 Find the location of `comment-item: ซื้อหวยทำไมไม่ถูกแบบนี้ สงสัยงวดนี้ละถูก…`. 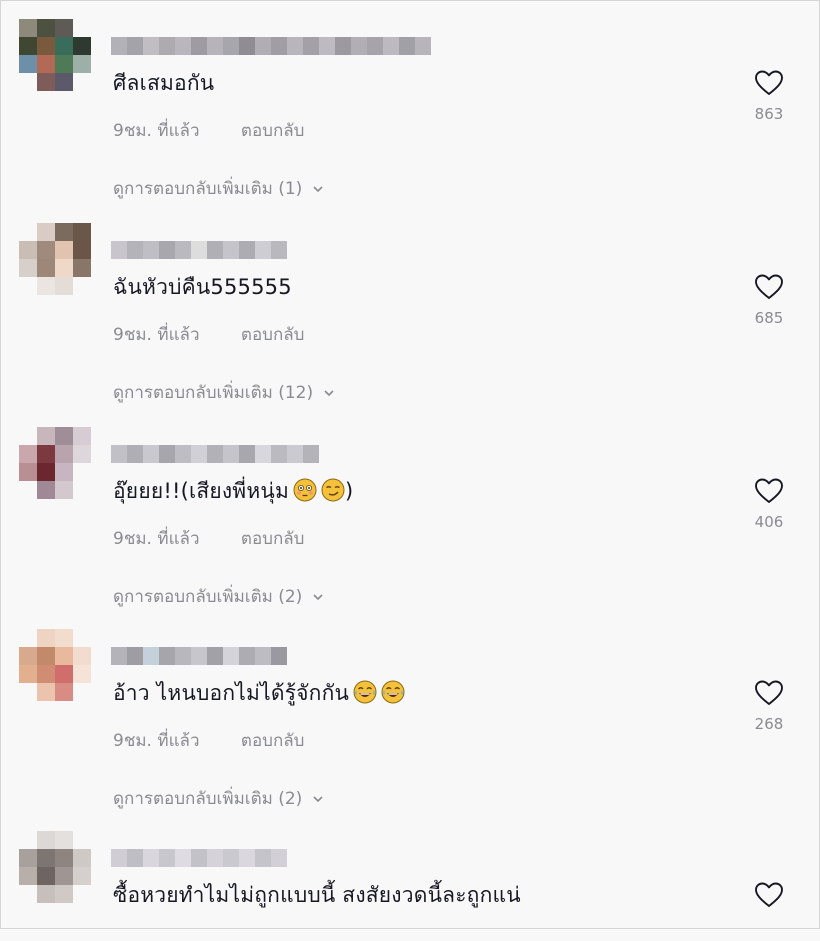

comment-item: ซื้อหวยทำไมไม่ถูกแบบนี้ สงสัยงวดนี้ละถูก… is located at coordinates (410, 879).